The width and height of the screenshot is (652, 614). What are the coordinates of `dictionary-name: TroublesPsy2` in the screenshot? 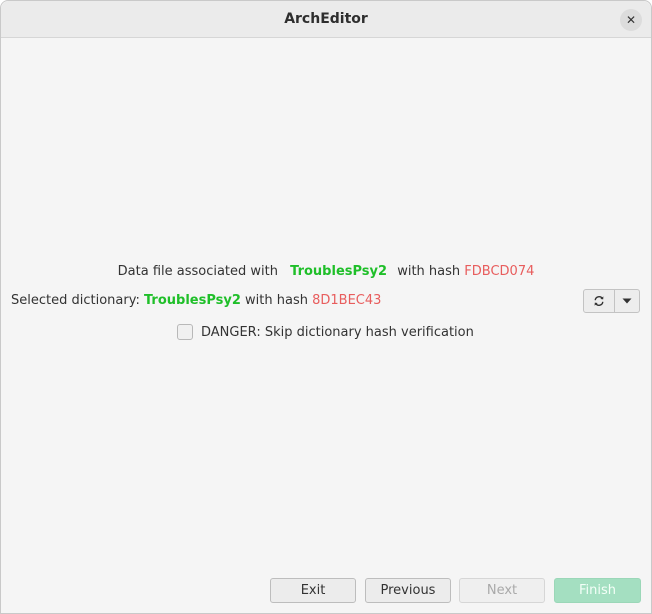 It's located at (192, 300).